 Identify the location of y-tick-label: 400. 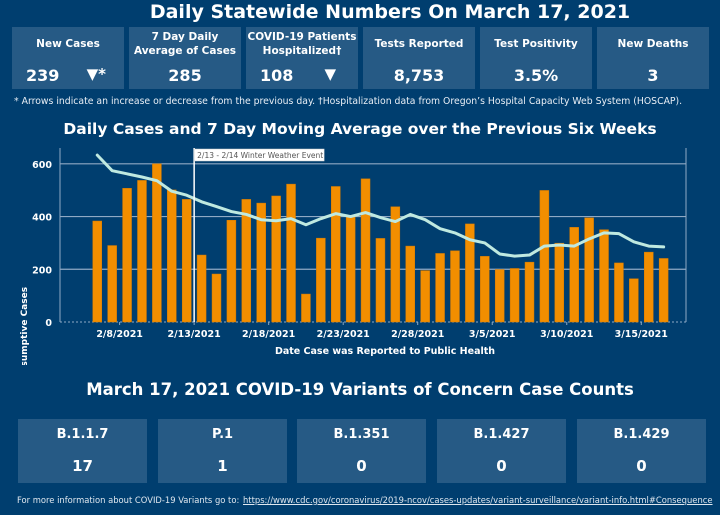
(42, 218).